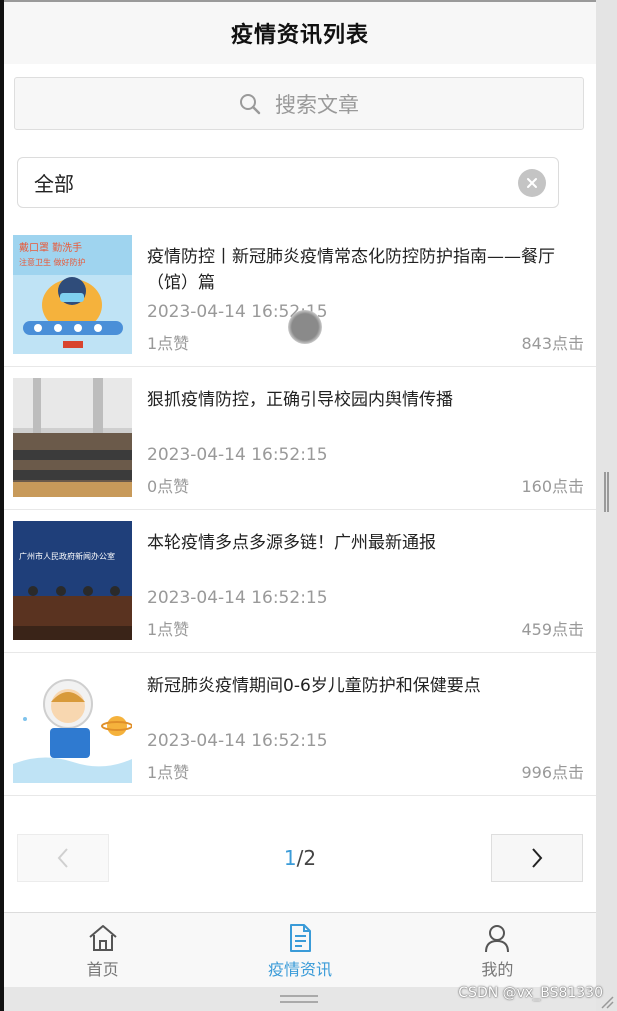  Describe the element at coordinates (72, 294) in the screenshot. I see `article-thumbnail: 戴口罩 勤洗手 注意卫生 做好防护` at that location.